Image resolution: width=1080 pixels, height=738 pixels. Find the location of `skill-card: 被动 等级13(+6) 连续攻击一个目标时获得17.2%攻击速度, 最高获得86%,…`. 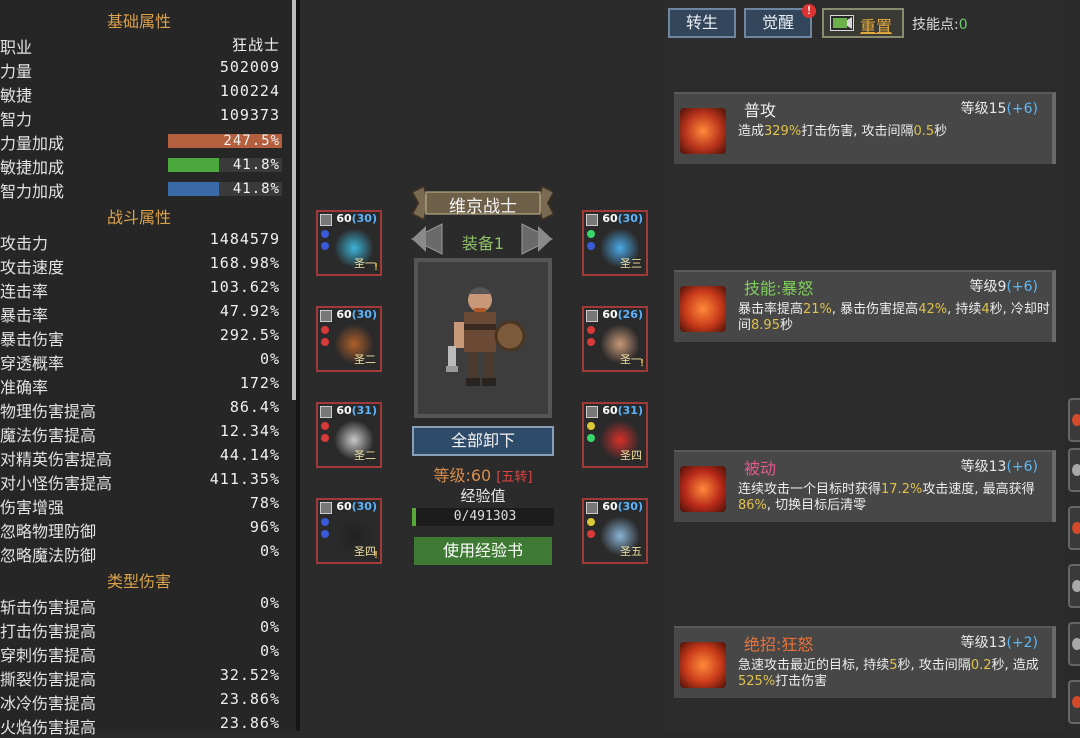

skill-card: 被动 等级13(+6) 连续攻击一个目标时获得17.2%攻击速度, 最高获得86%,… is located at coordinates (865, 486).